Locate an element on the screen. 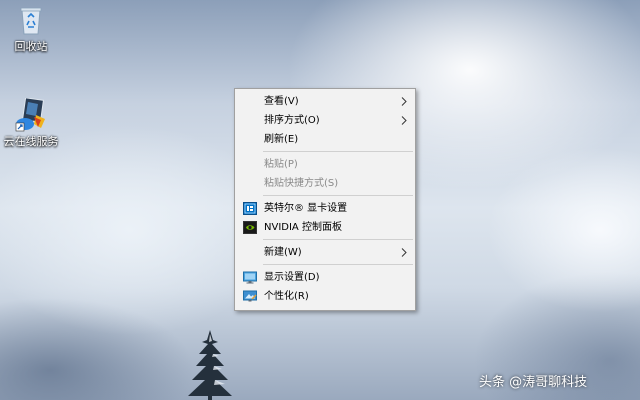 This screenshot has height=400, width=640. menu-item-label: 刷新(E) is located at coordinates (281, 139).